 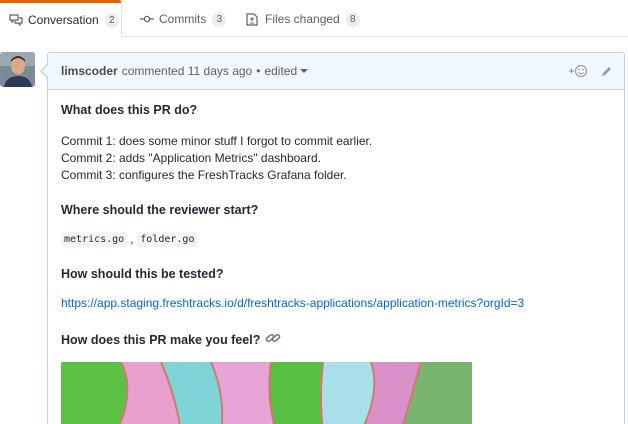 What do you see at coordinates (111, 20) in the screenshot?
I see `tab-counter: 2` at bounding box center [111, 20].